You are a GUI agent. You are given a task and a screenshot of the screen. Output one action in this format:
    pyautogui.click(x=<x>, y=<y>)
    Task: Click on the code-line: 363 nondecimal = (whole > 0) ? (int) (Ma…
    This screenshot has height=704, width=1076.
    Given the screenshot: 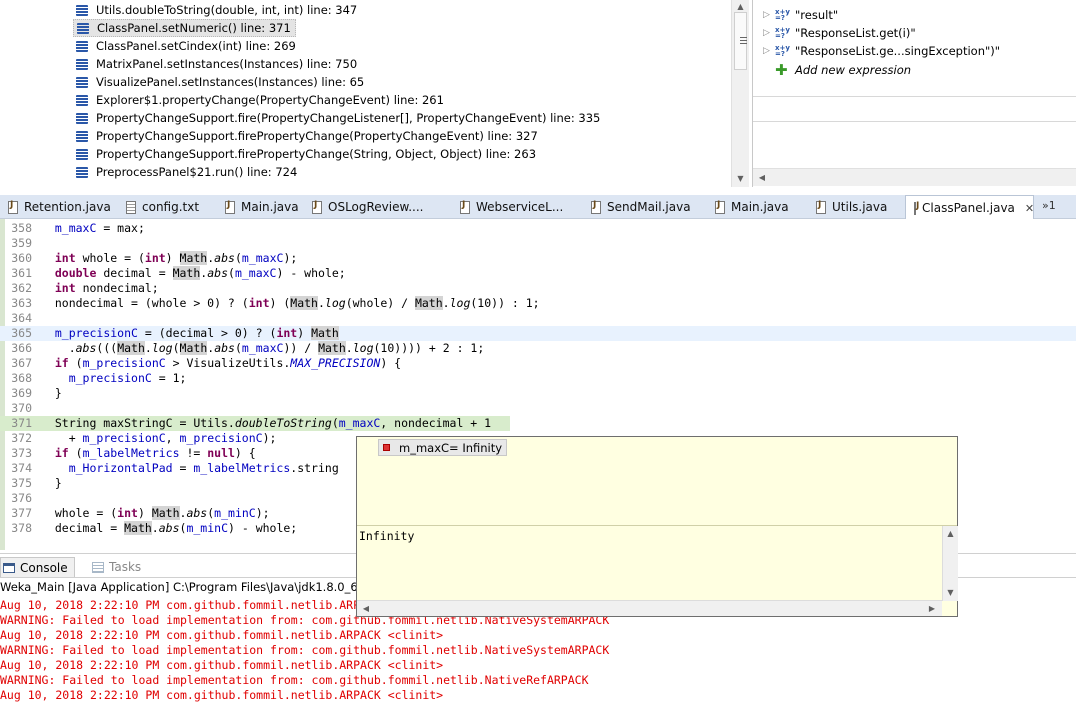 What is the action you would take?
    pyautogui.click(x=538, y=303)
    